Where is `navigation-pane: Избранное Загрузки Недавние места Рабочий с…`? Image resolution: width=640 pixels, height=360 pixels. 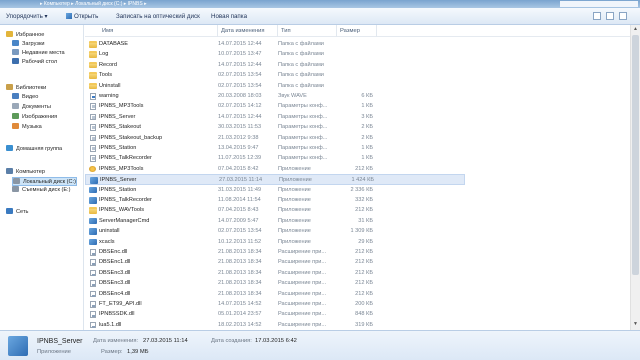
navigation-pane: Избранное Загрузки Недавние места Рабочий с… is located at coordinates (42, 177).